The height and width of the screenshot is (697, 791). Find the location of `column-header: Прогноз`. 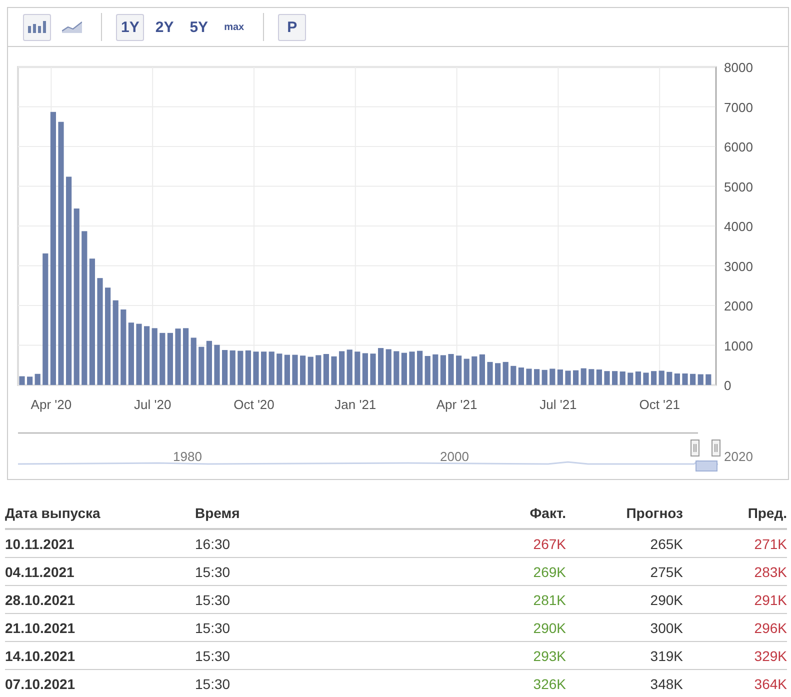

column-header: Прогноз is located at coordinates (654, 513).